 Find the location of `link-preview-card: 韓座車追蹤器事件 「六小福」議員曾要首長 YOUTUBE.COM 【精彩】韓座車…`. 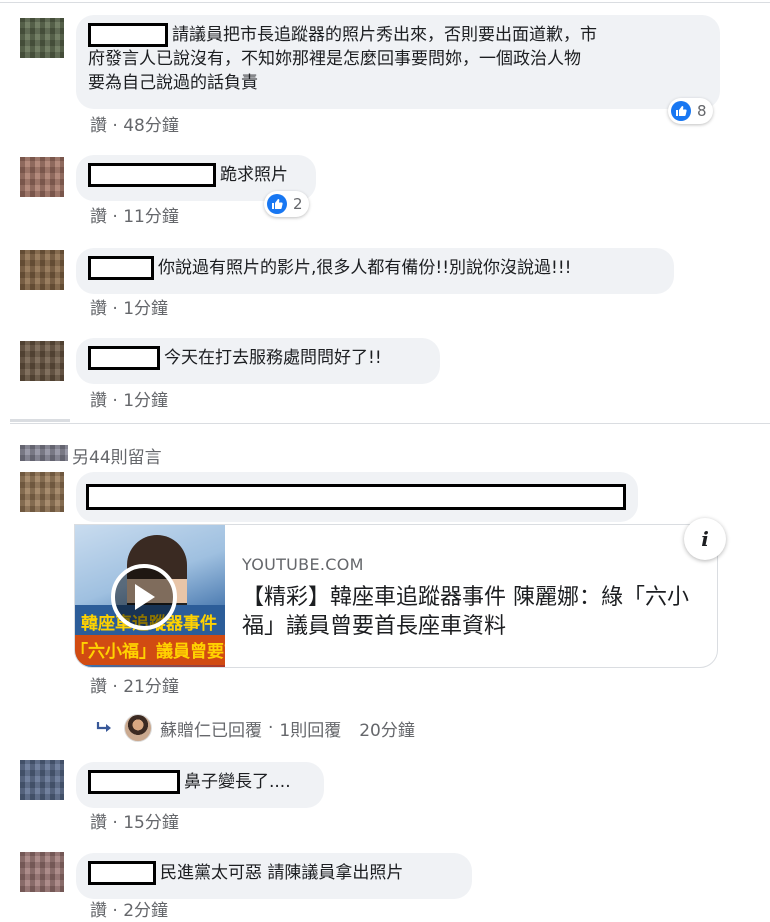

link-preview-card: 韓座車追蹤器事件 「六小福」議員曾要首長 YOUTUBE.COM 【精彩】韓座車… is located at coordinates (396, 596).